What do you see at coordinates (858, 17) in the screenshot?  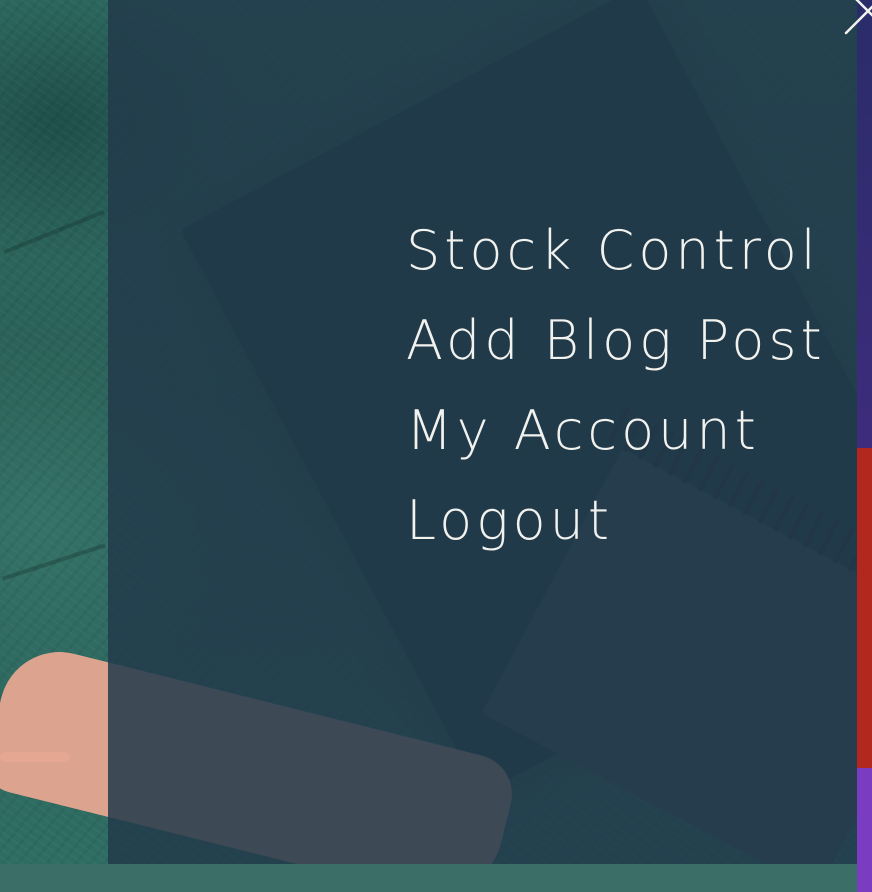 I see `close-icon` at bounding box center [858, 17].